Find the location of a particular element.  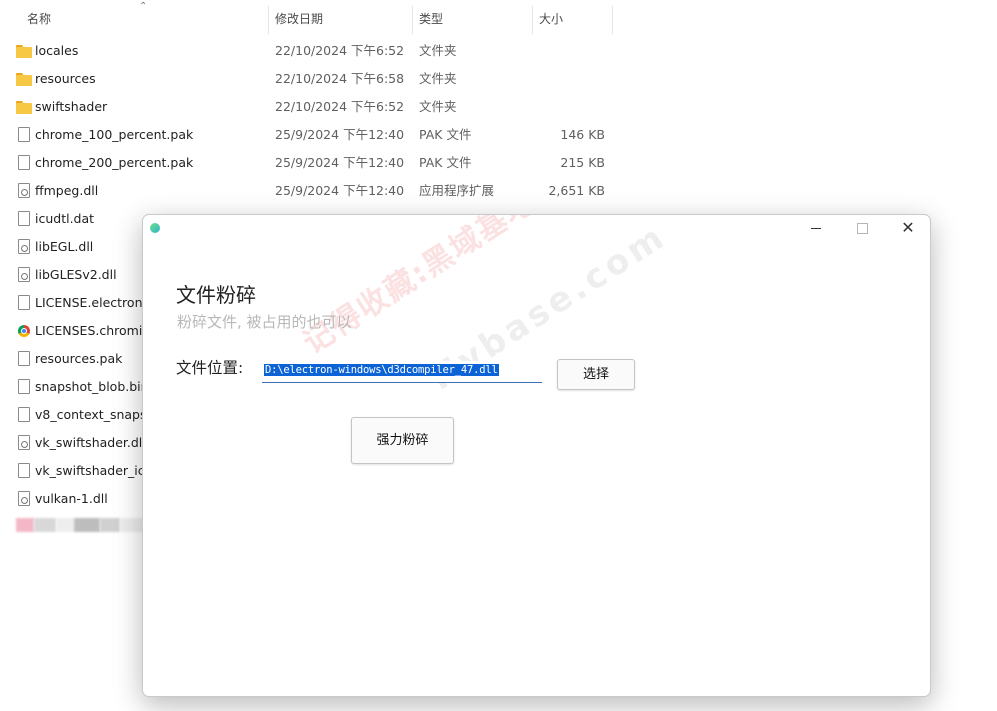

maximize-icon is located at coordinates (862, 228).